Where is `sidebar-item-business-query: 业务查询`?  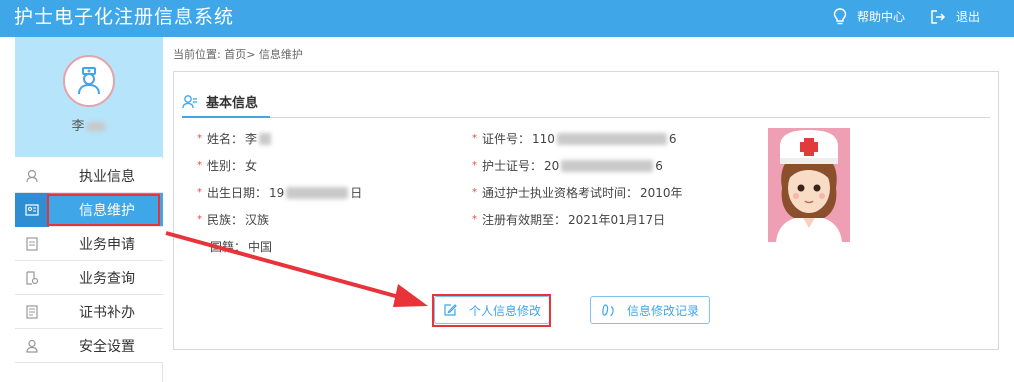 sidebar-item-business-query: 业务查询 is located at coordinates (89, 278).